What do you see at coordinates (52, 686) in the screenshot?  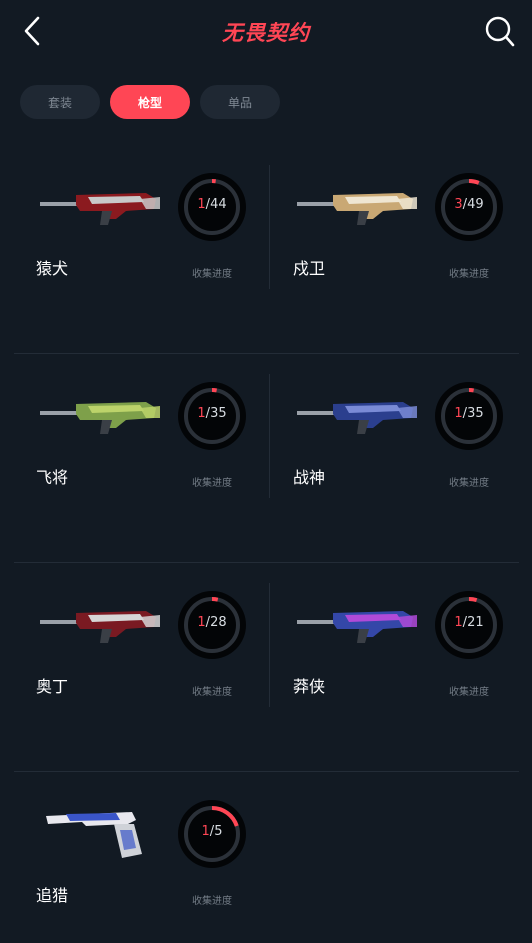 I see `weapon-name: 奥丁` at bounding box center [52, 686].